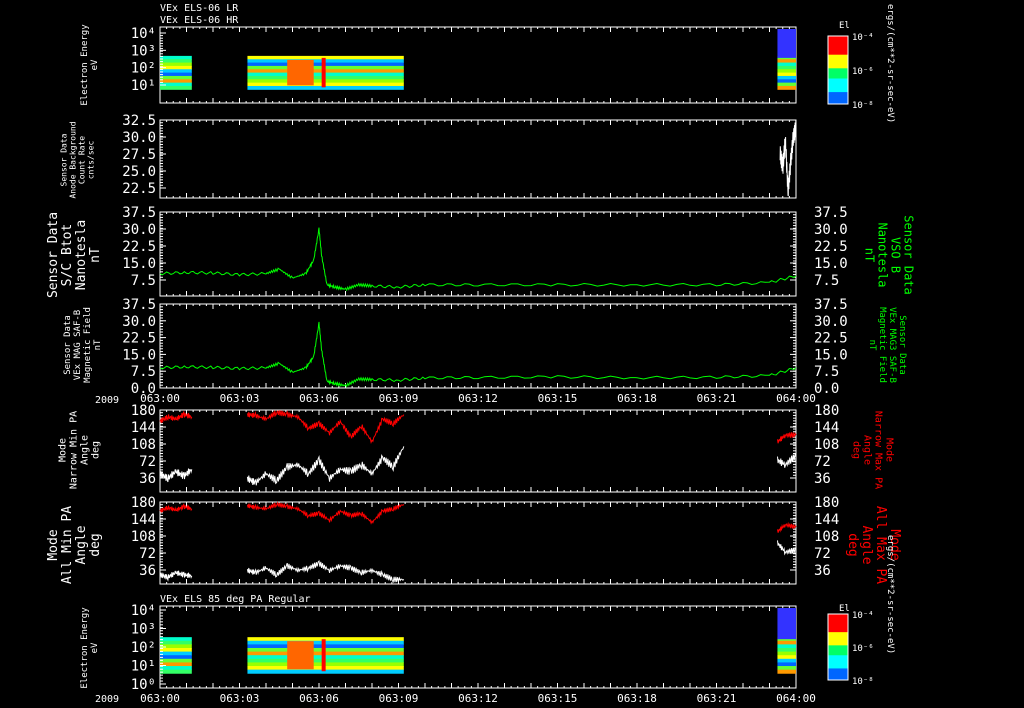 The image size is (1024, 708). What do you see at coordinates (143, 685) in the screenshot?
I see `panel-6-ytick-label: 10⁰` at bounding box center [143, 685].